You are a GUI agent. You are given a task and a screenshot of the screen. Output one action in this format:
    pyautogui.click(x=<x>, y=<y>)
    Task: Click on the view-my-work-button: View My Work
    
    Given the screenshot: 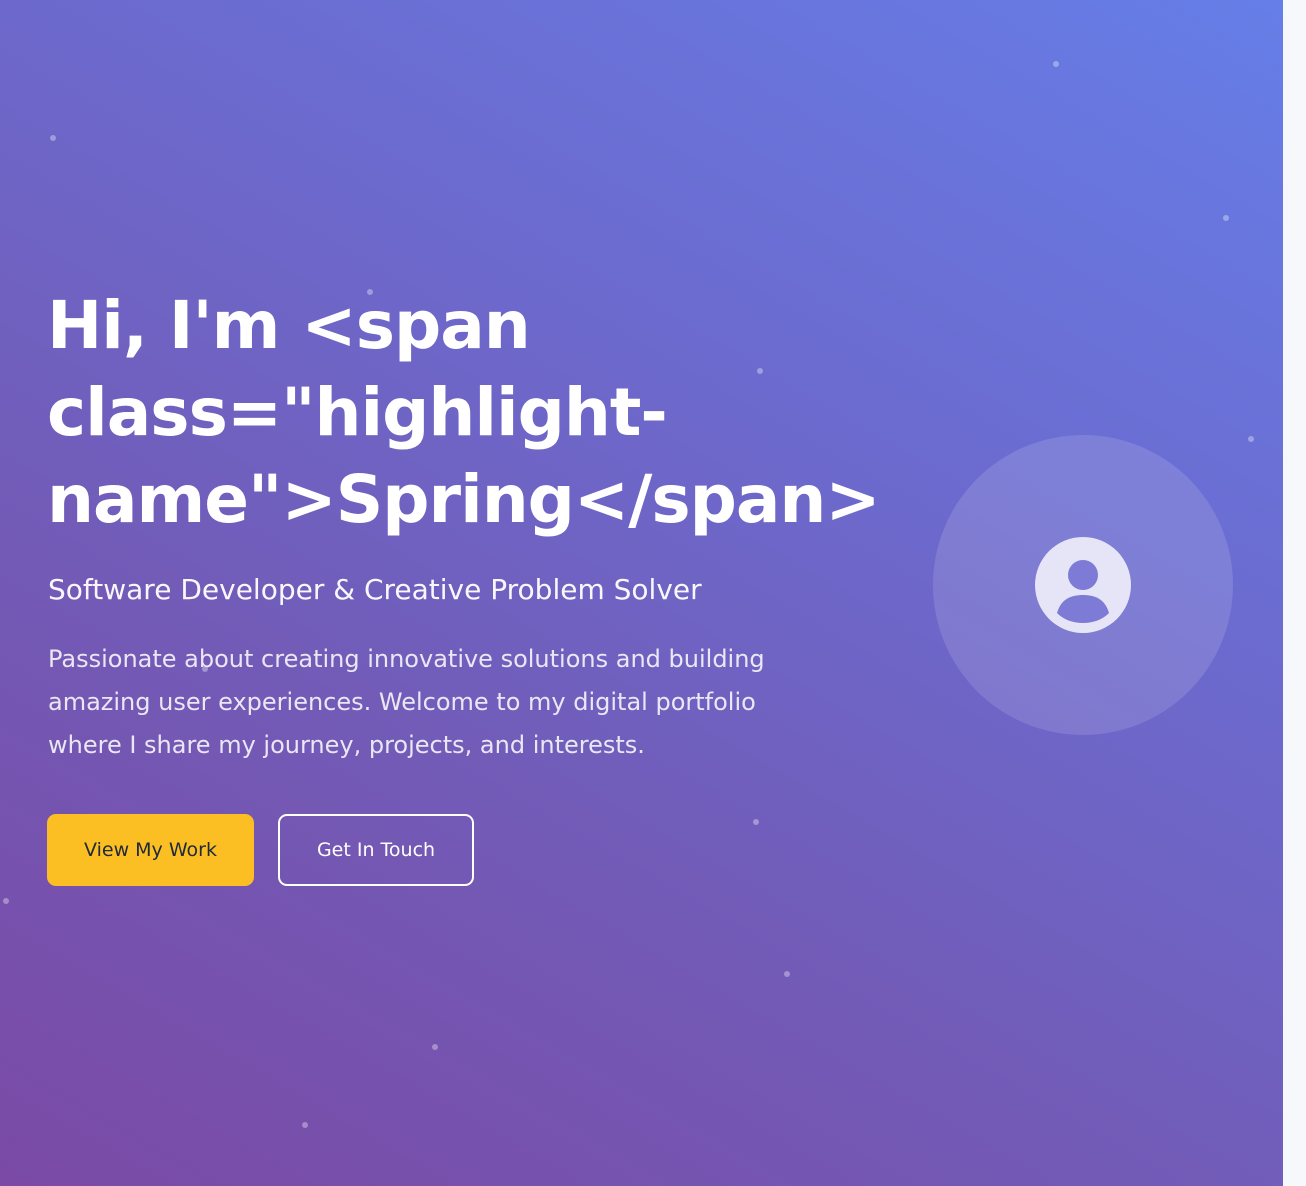 What is the action you would take?
    pyautogui.click(x=150, y=850)
    